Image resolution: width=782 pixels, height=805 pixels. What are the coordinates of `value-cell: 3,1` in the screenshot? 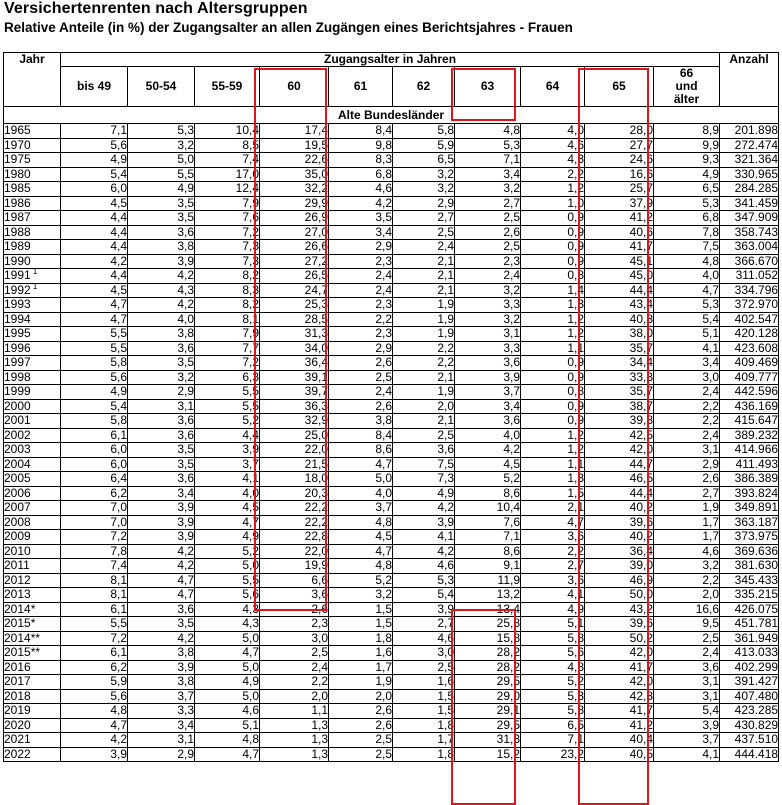 It's located at (161, 406).